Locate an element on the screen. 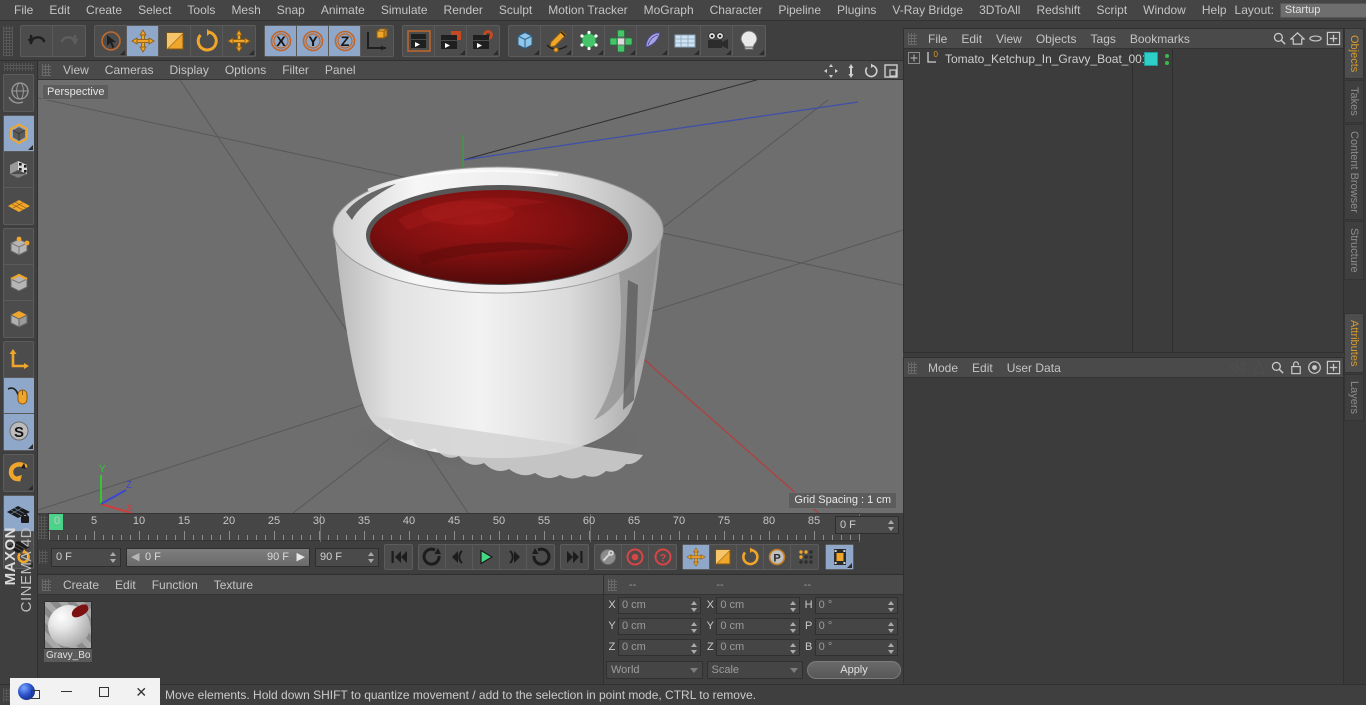  target-icon is located at coordinates (1314, 369).